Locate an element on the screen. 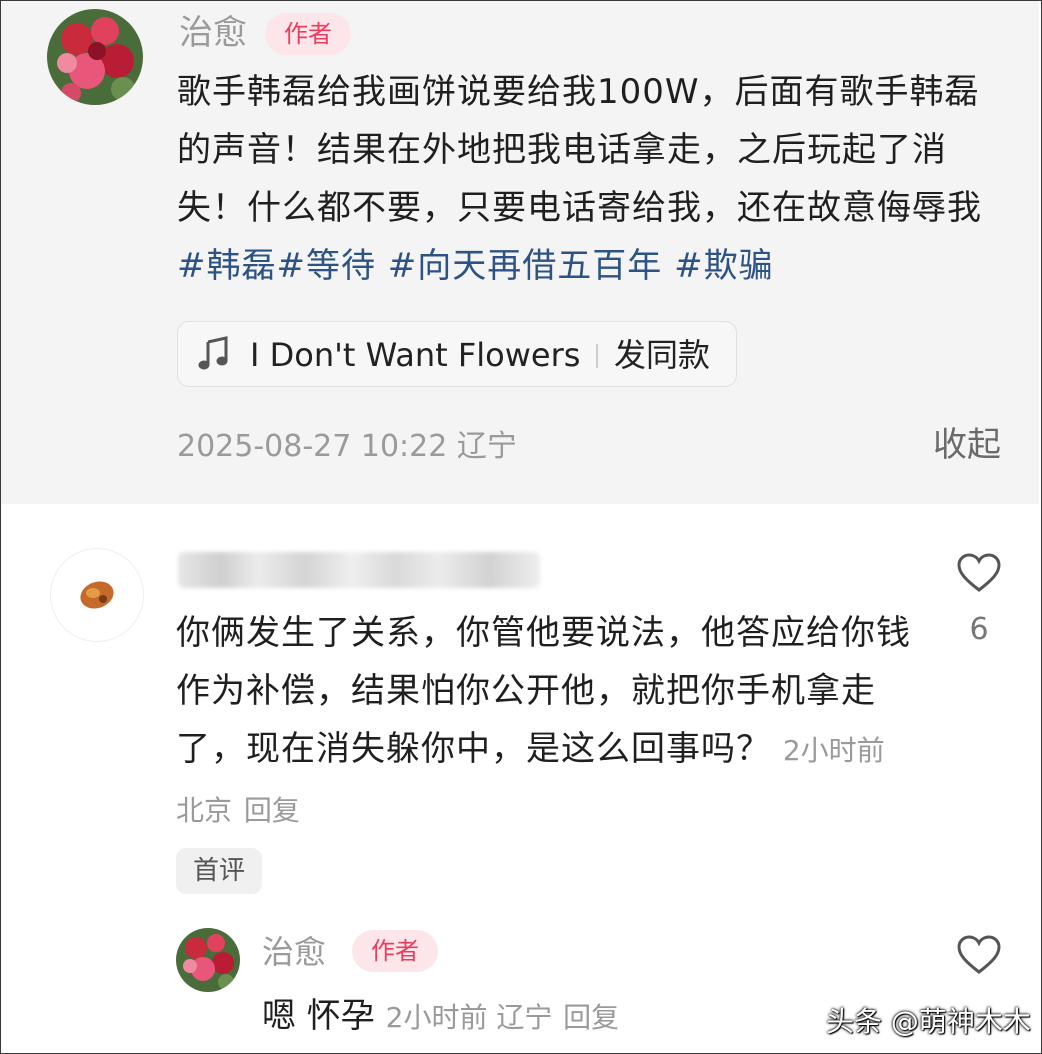 This screenshot has width=1042, height=1054. reply-heart-icon is located at coordinates (979, 955).